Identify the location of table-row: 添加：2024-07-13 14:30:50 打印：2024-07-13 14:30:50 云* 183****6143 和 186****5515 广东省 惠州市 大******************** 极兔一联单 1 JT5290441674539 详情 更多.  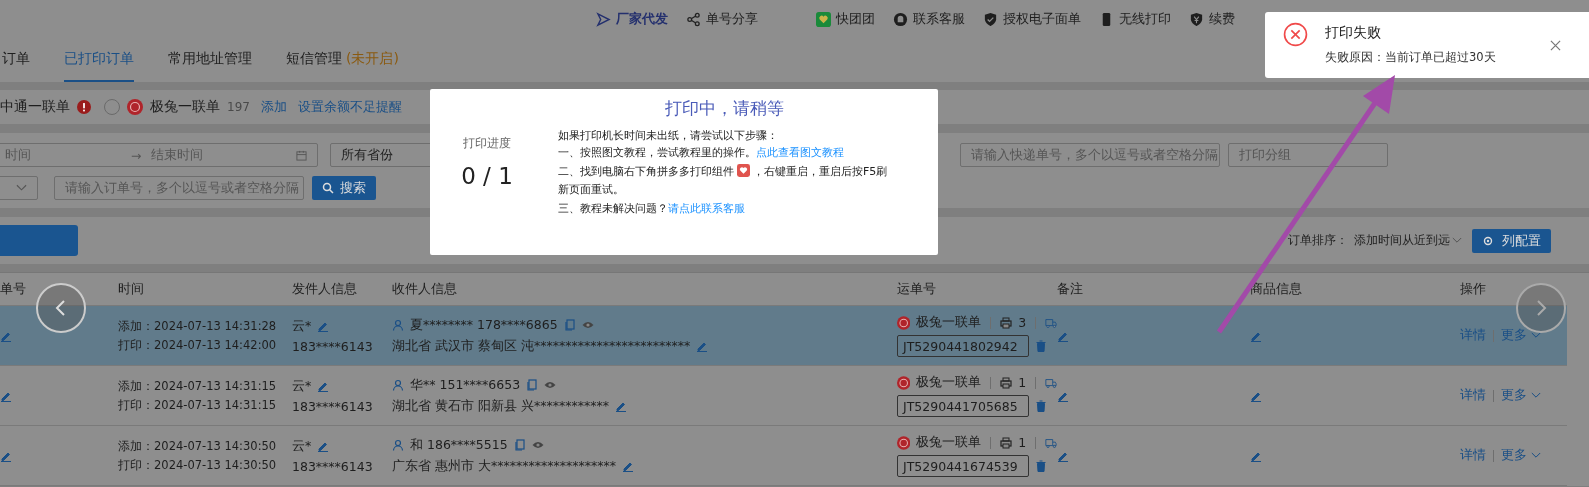
(783, 456).